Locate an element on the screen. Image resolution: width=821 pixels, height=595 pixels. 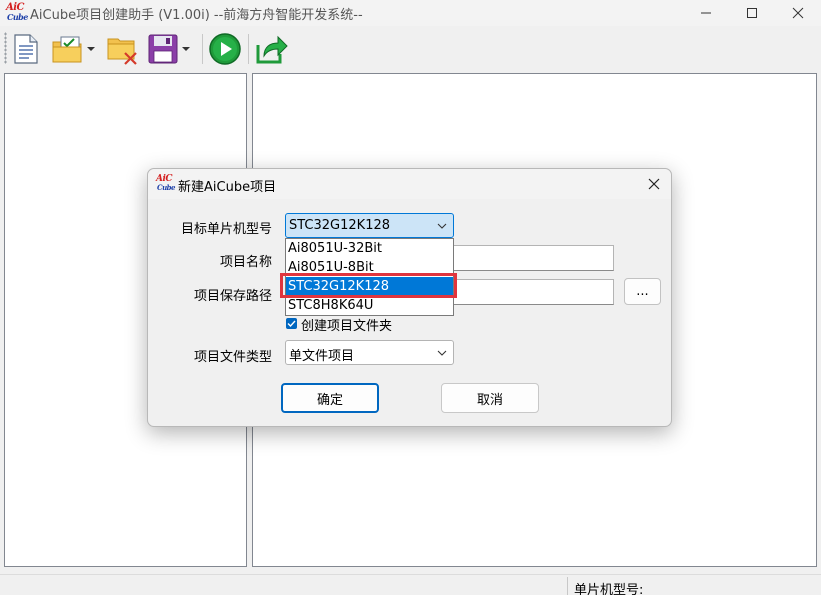
app-logo-bottom: Cube is located at coordinates (17, 17).